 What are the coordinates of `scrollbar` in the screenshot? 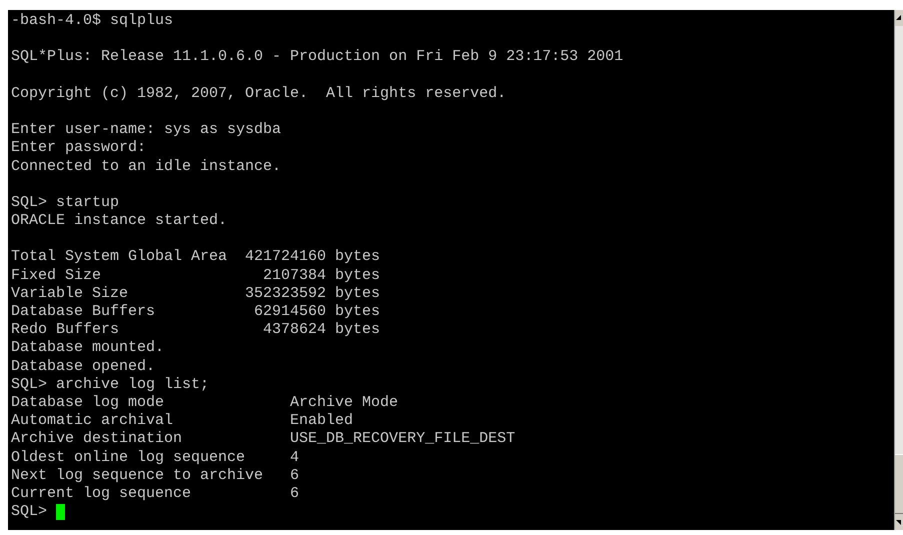 It's located at (898, 270).